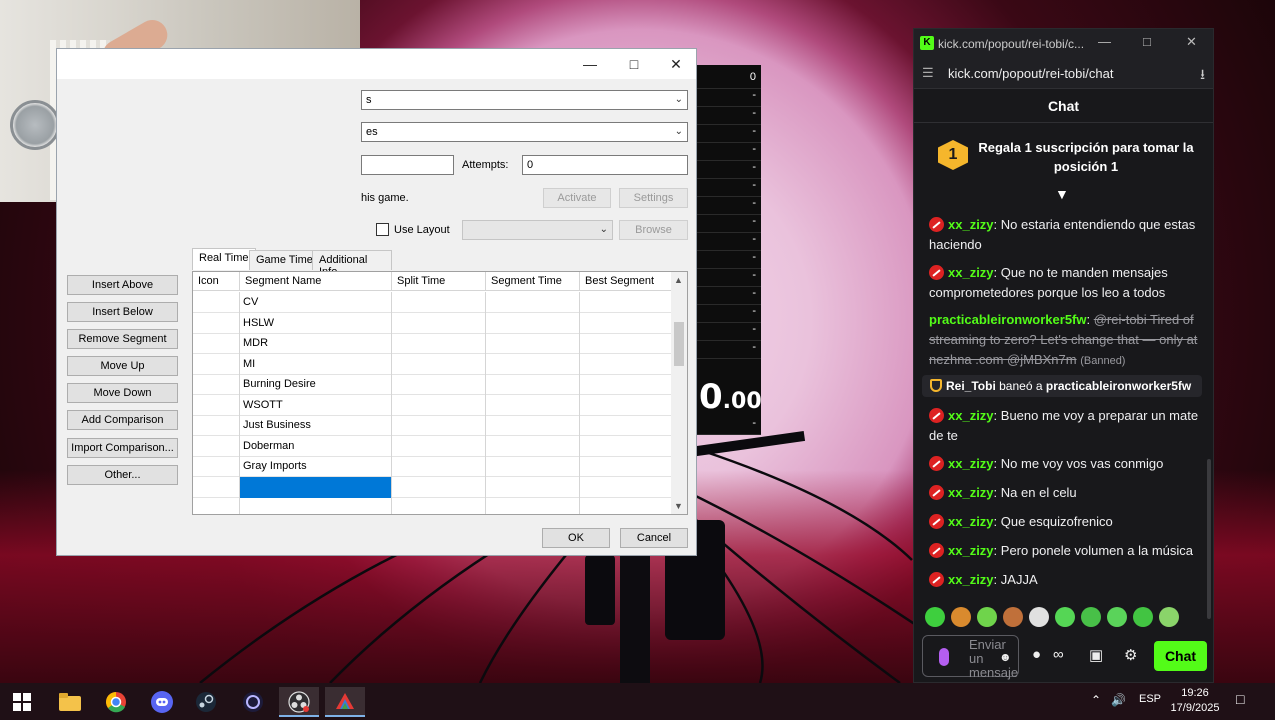 The height and width of the screenshot is (720, 1275). I want to click on minimize-button: —, so click(590, 64).